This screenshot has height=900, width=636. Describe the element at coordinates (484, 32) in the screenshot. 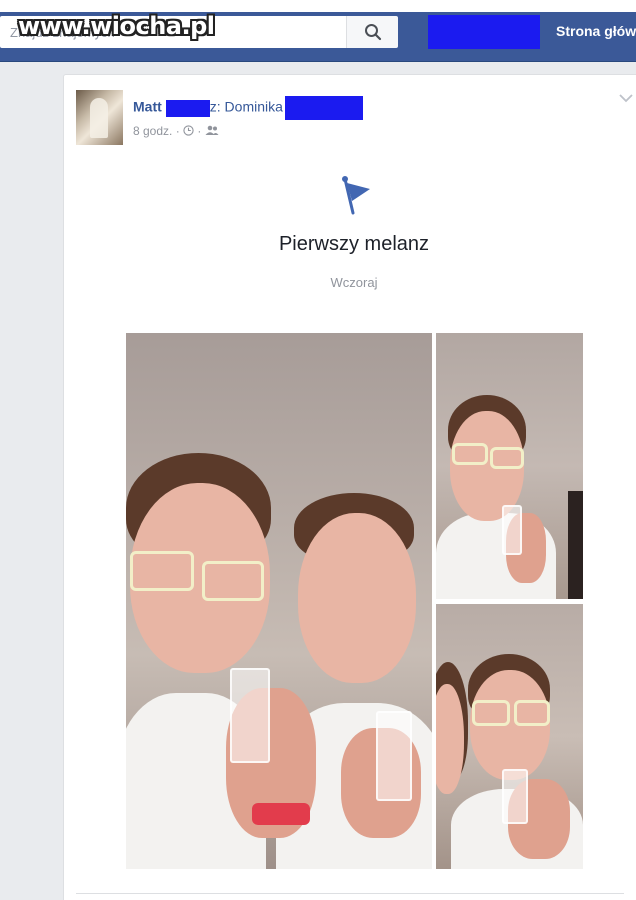

I see `redacted-profile-name` at that location.